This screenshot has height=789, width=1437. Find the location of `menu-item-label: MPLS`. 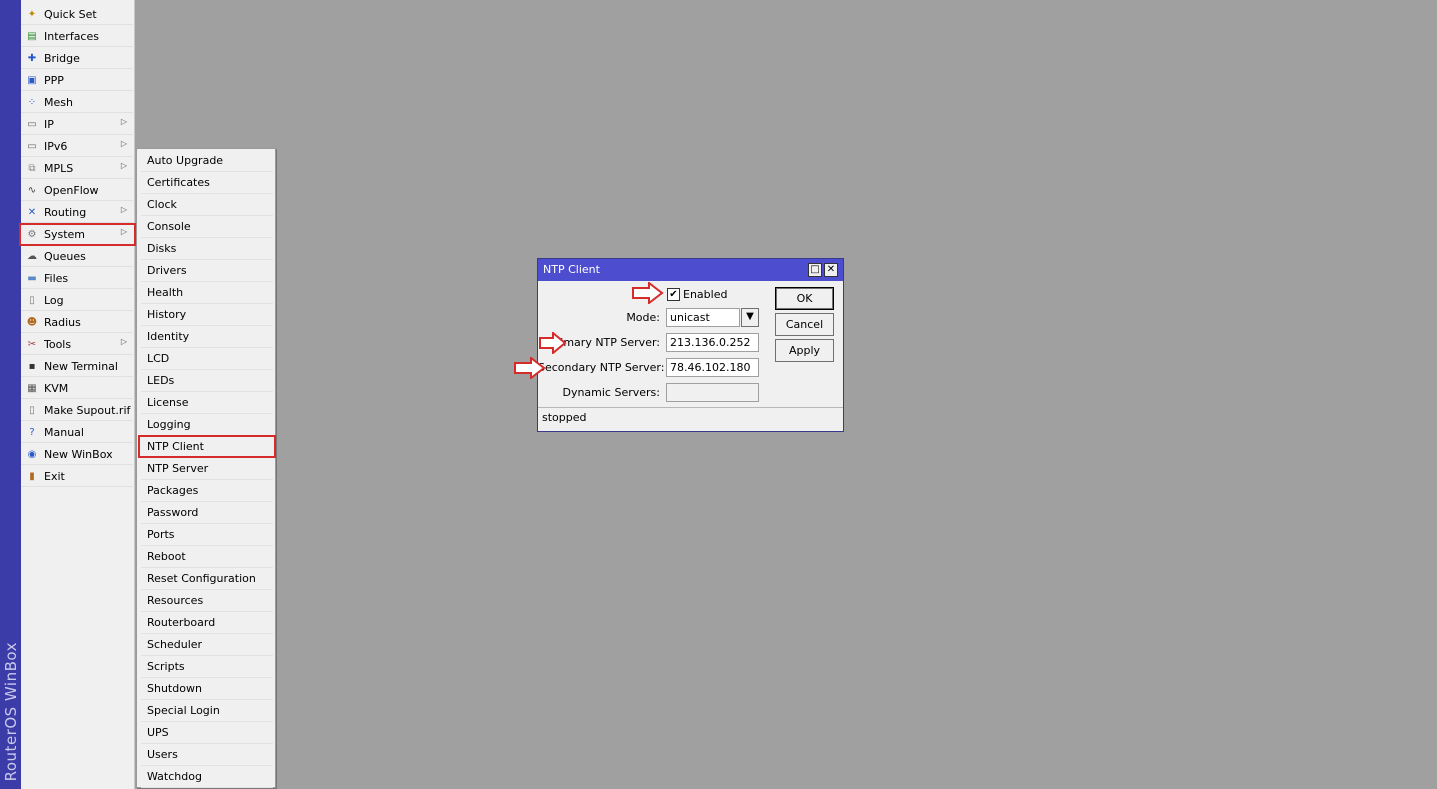

menu-item-label: MPLS is located at coordinates (59, 168).